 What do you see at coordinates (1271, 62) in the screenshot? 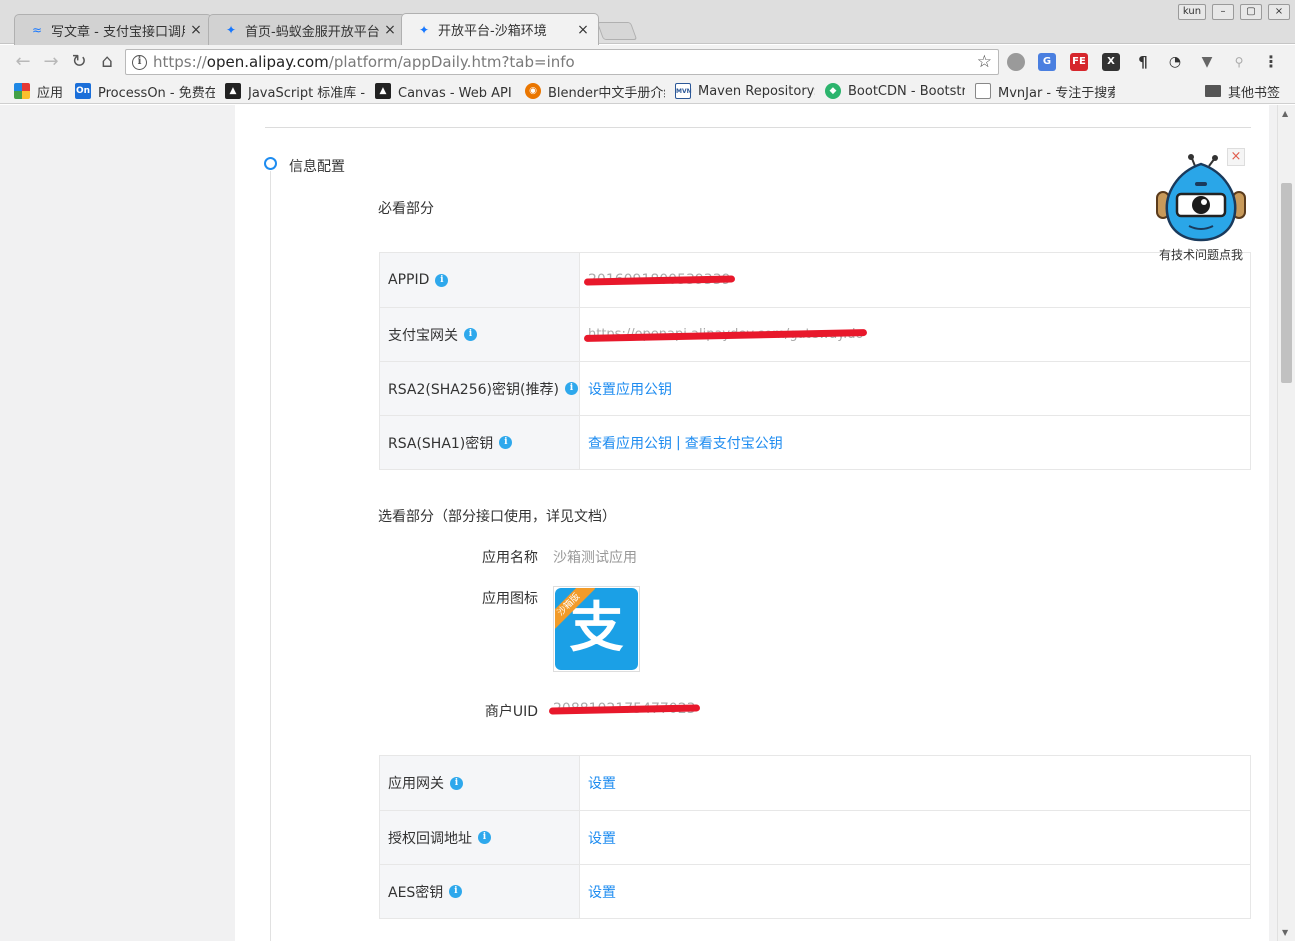
I see `menu-kebab-icon: ⋮` at bounding box center [1271, 62].